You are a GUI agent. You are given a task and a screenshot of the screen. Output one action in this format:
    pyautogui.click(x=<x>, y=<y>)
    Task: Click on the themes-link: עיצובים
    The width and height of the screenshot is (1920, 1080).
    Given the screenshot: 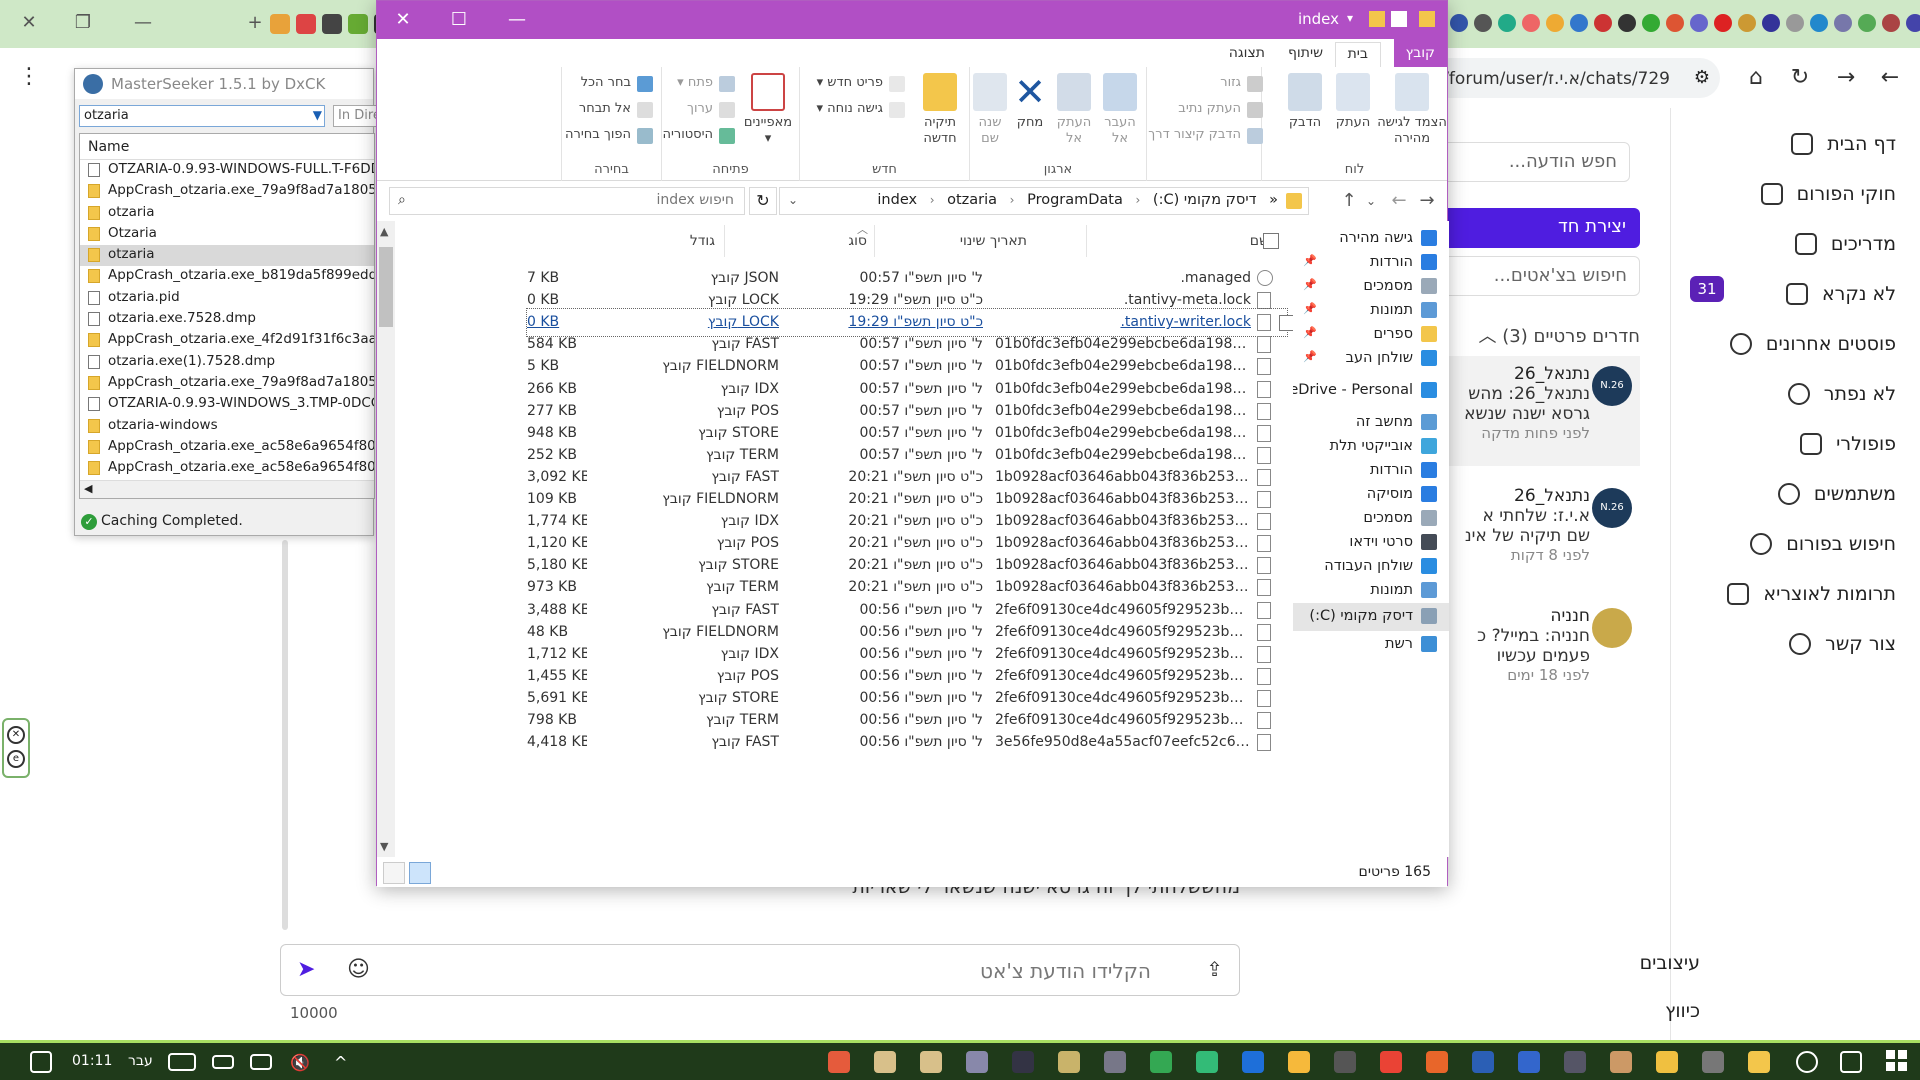 What is the action you would take?
    pyautogui.click(x=1610, y=963)
    